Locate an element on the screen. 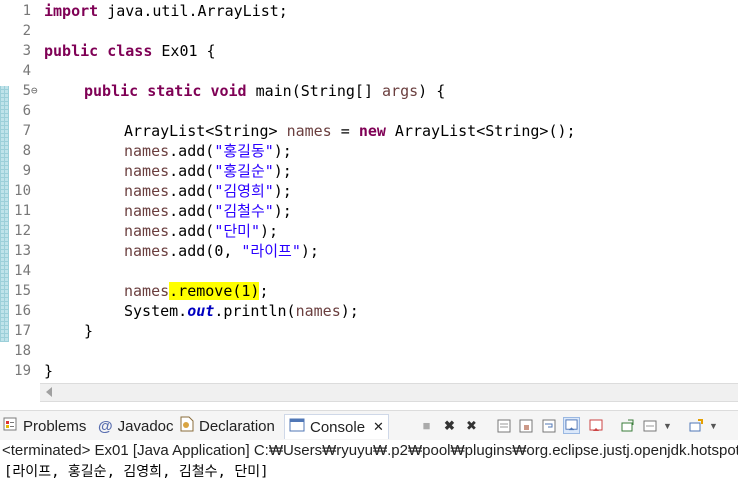 The height and width of the screenshot is (502, 738). line-number: 11 is located at coordinates (22, 211).